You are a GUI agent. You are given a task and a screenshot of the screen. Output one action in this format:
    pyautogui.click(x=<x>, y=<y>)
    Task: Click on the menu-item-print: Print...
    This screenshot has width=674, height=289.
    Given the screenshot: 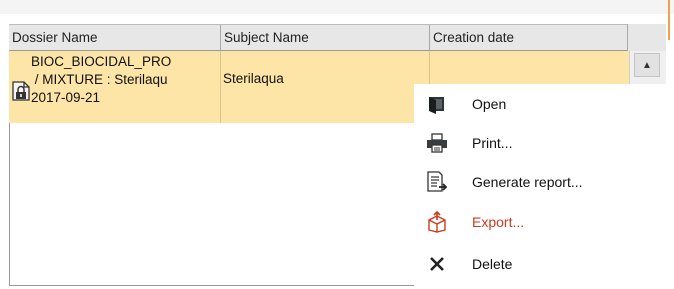 What is the action you would take?
    pyautogui.click(x=534, y=143)
    